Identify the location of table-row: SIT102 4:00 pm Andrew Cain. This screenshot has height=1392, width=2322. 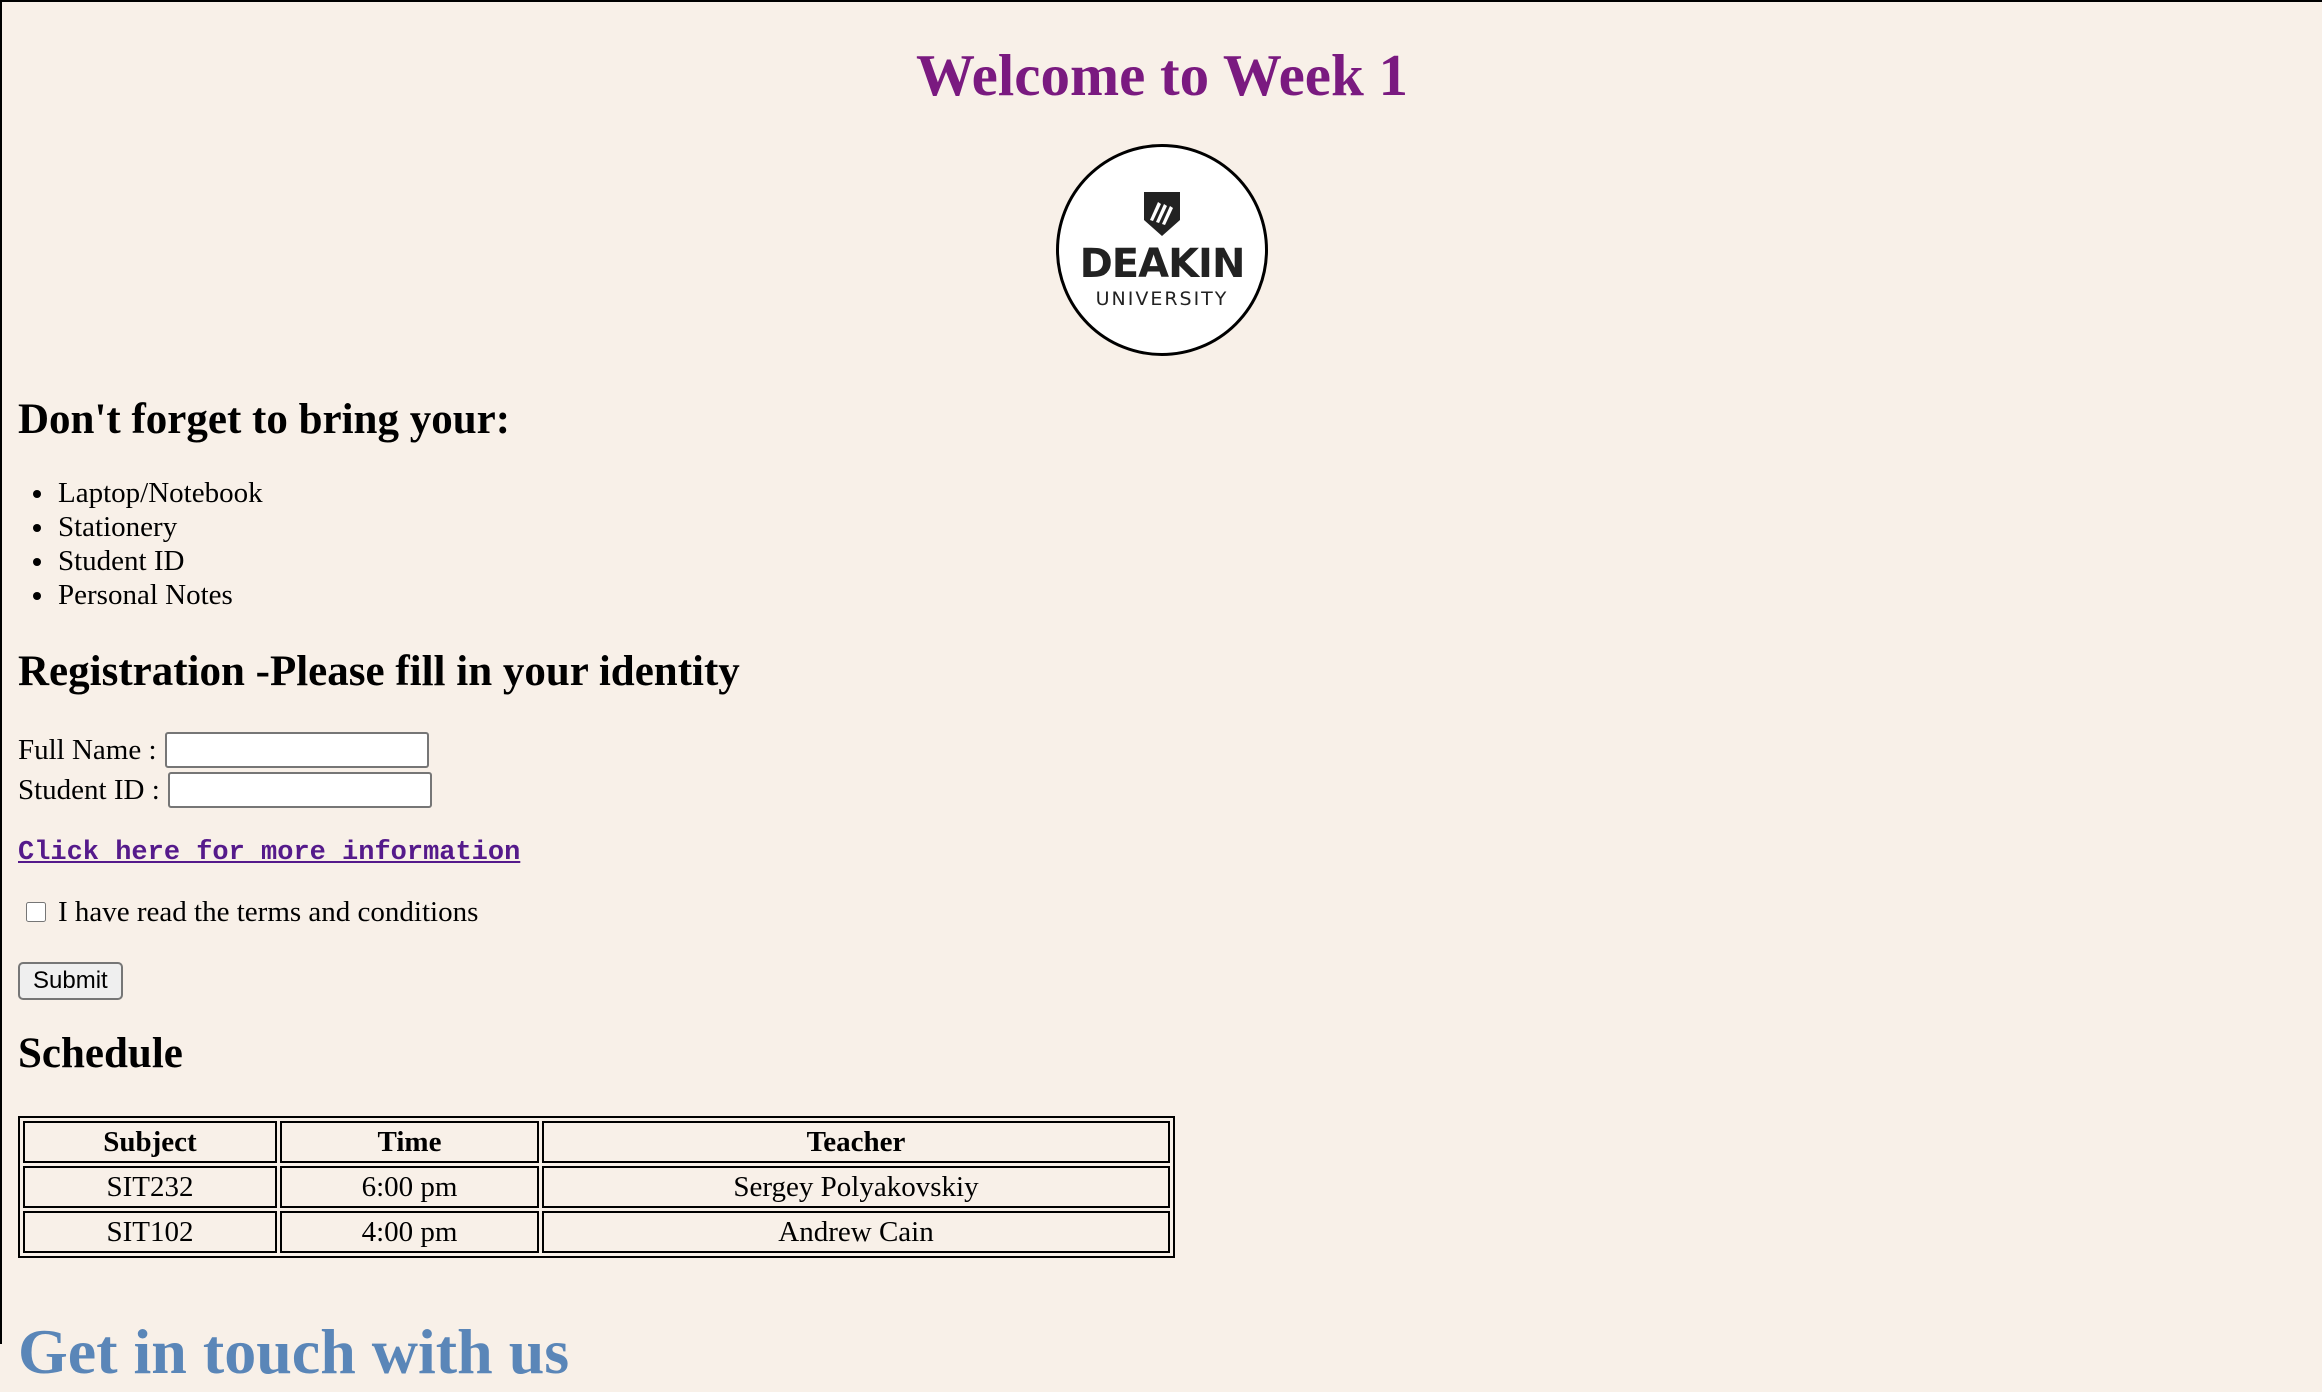
(596, 1232).